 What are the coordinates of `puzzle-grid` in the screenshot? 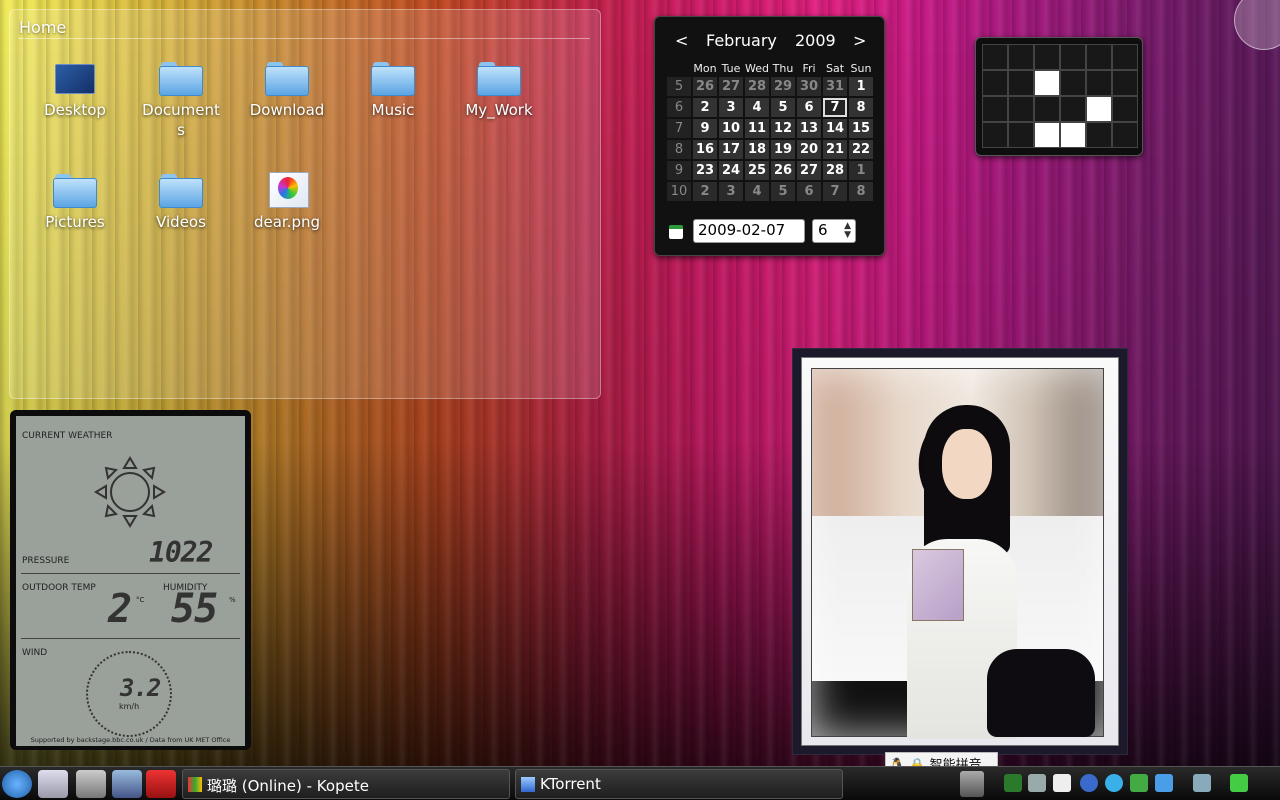 It's located at (1060, 96).